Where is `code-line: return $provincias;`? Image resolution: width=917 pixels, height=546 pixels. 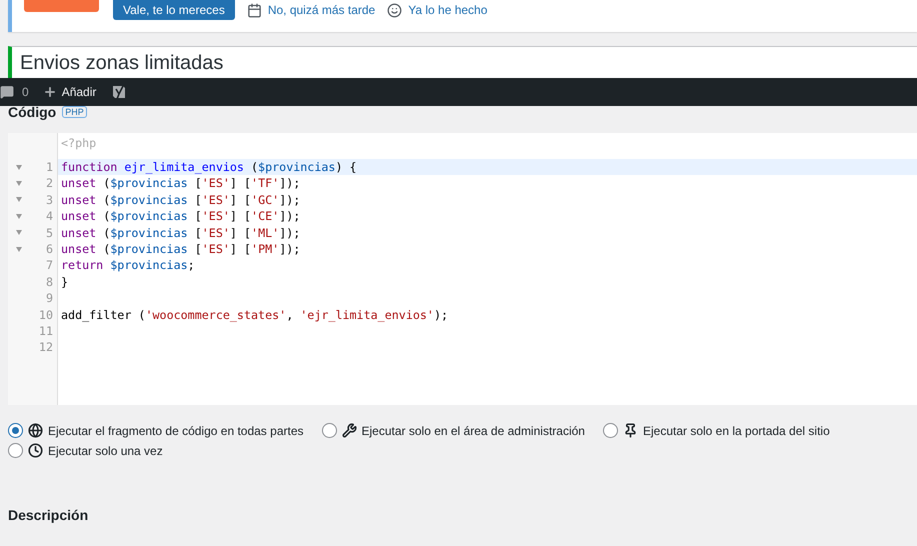 code-line: return $provincias; is located at coordinates (128, 265).